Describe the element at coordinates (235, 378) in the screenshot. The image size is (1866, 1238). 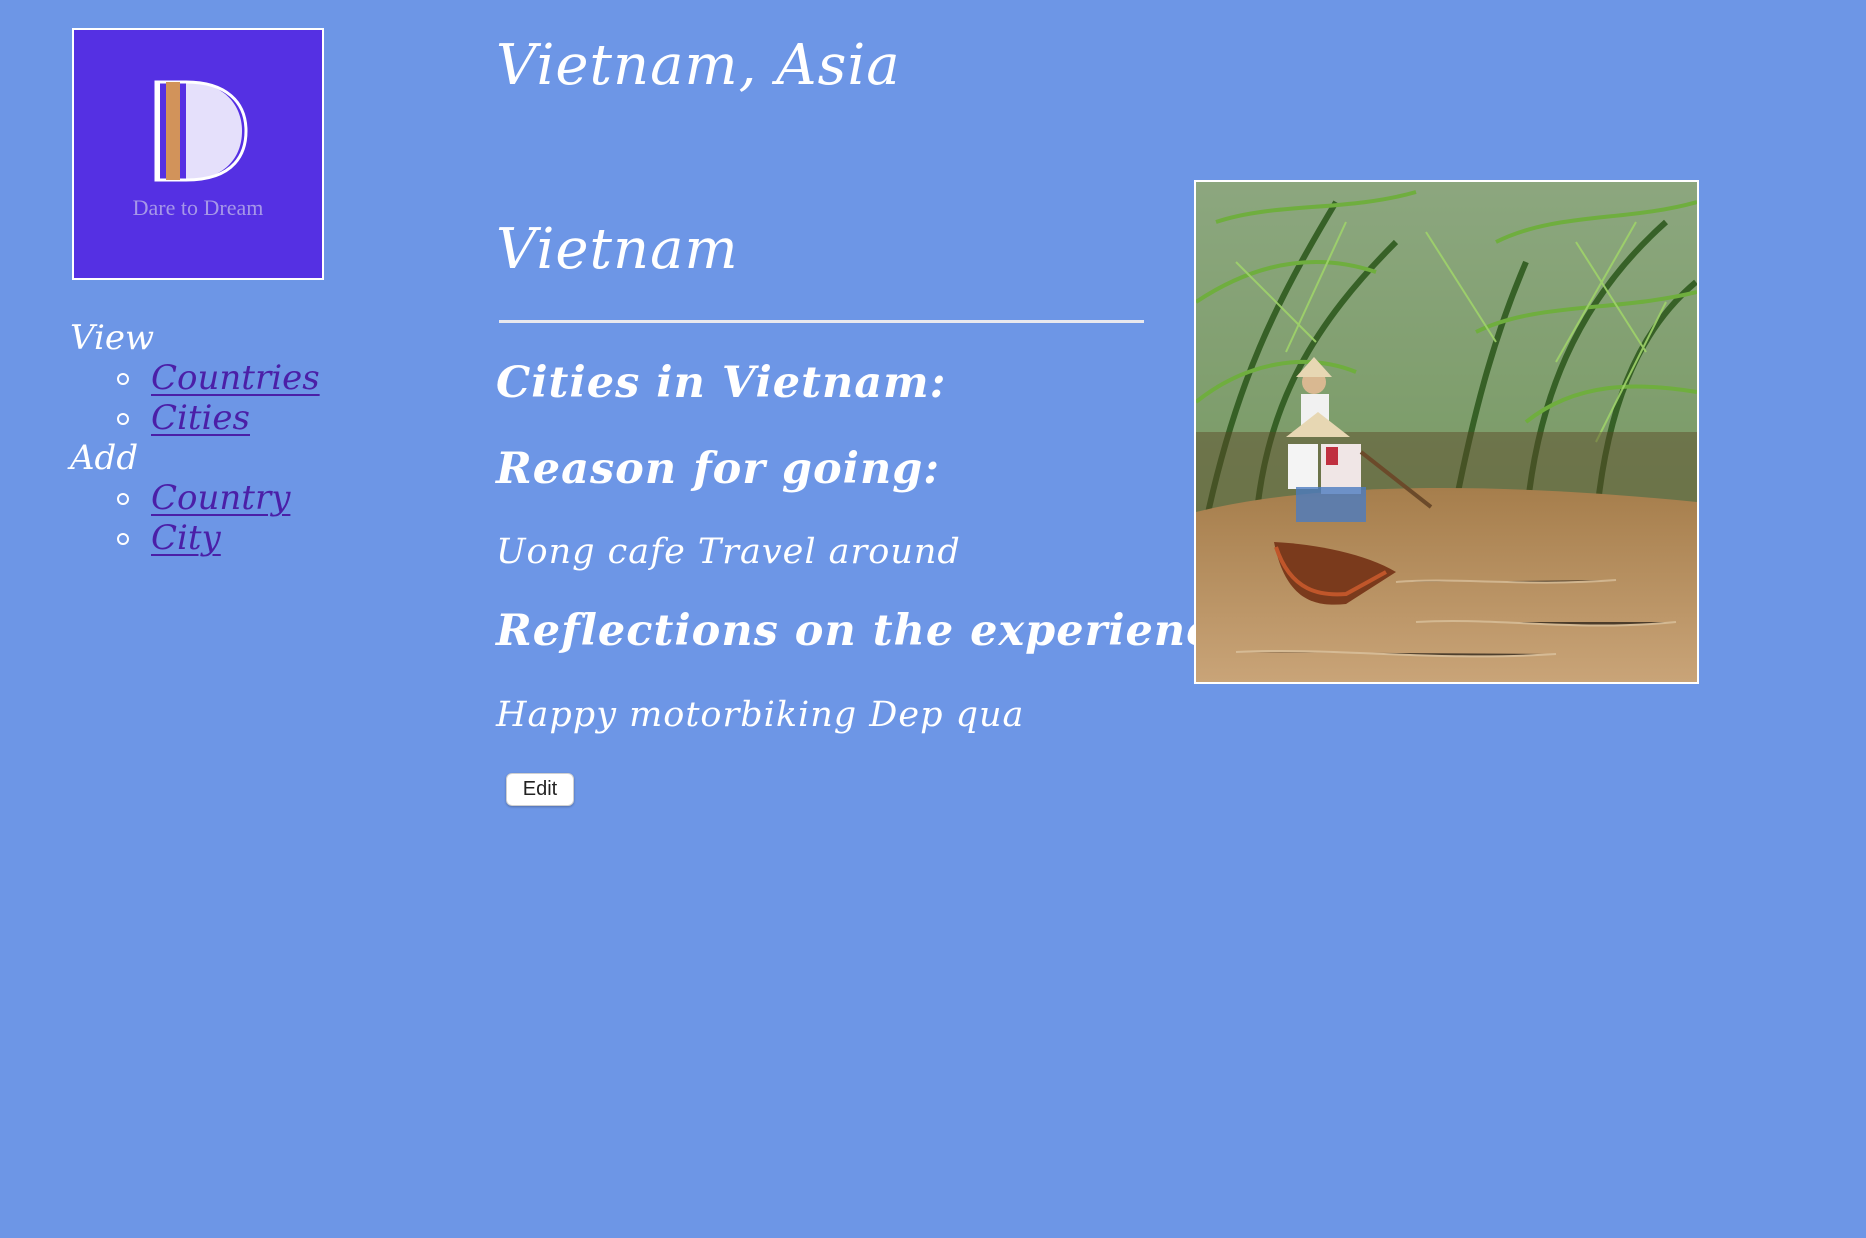
I see `countries-link: Countries` at that location.